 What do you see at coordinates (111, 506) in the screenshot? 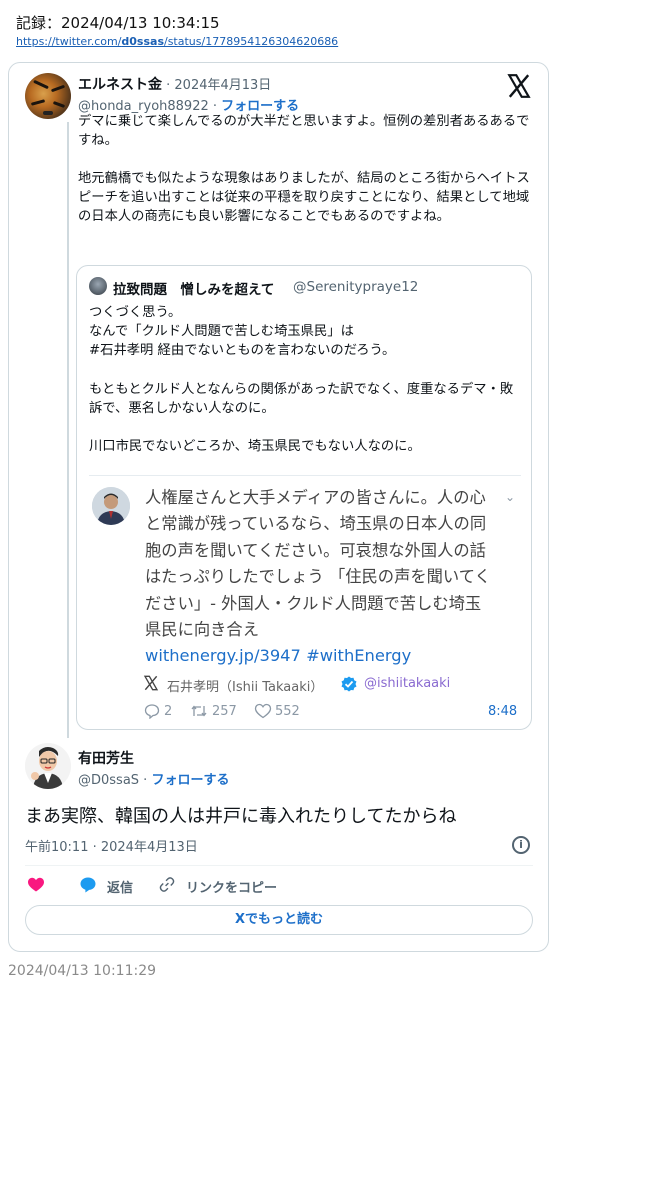
I see `embedded-avatar` at bounding box center [111, 506].